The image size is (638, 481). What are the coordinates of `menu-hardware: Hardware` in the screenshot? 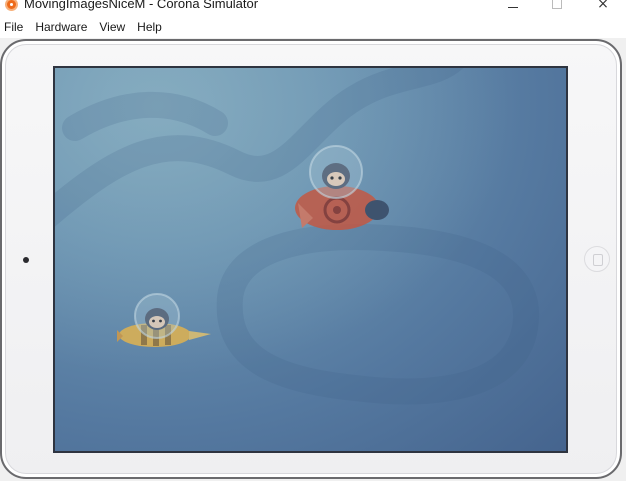 It's located at (63, 27).